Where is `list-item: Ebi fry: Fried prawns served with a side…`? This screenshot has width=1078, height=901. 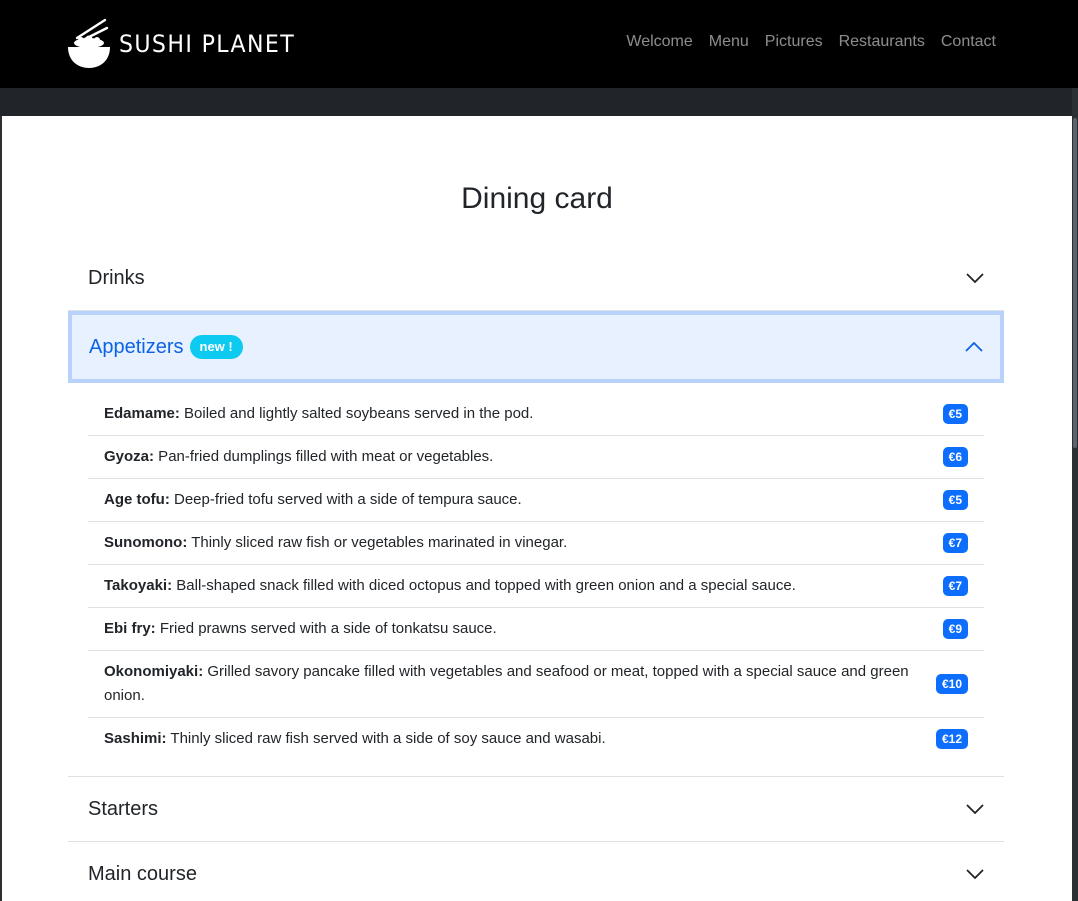
list-item: Ebi fry: Fried prawns served with a side… is located at coordinates (536, 629).